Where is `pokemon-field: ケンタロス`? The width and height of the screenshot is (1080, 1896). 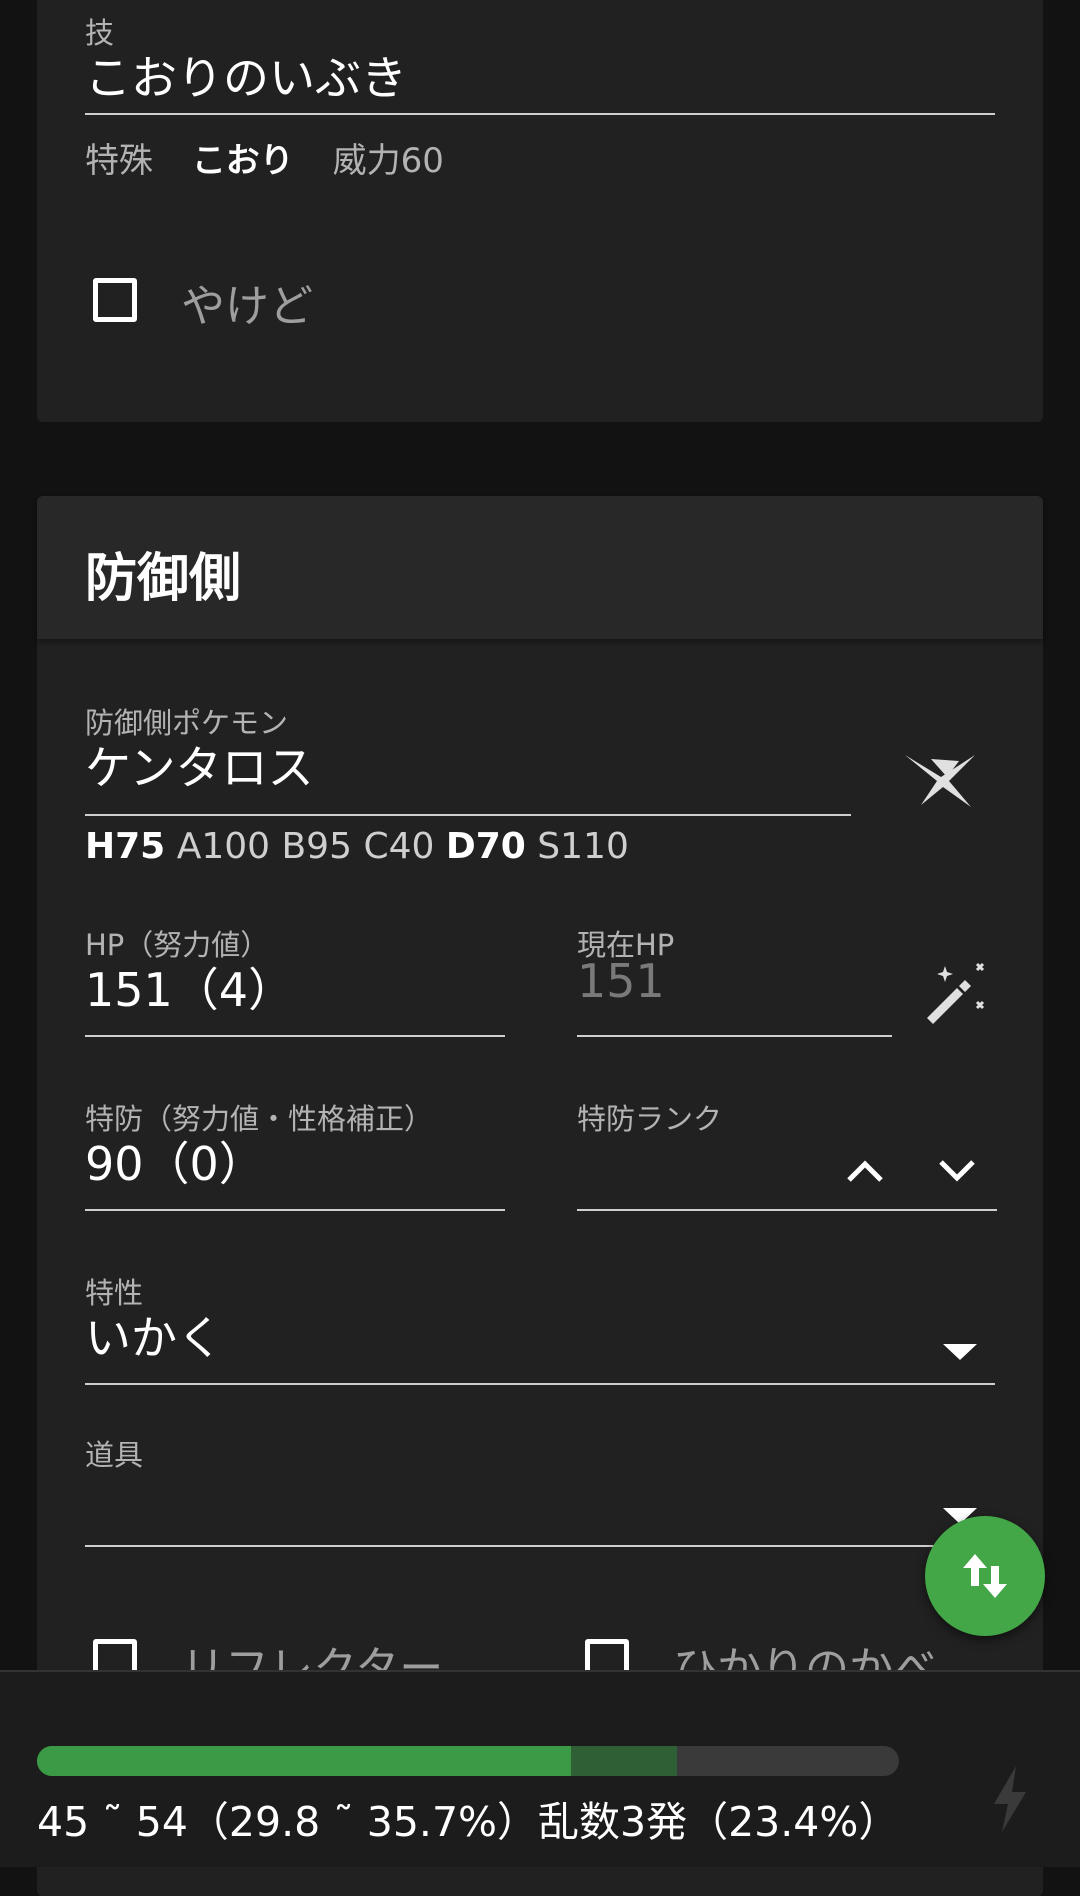 pokemon-field: ケンタロス is located at coordinates (199, 765).